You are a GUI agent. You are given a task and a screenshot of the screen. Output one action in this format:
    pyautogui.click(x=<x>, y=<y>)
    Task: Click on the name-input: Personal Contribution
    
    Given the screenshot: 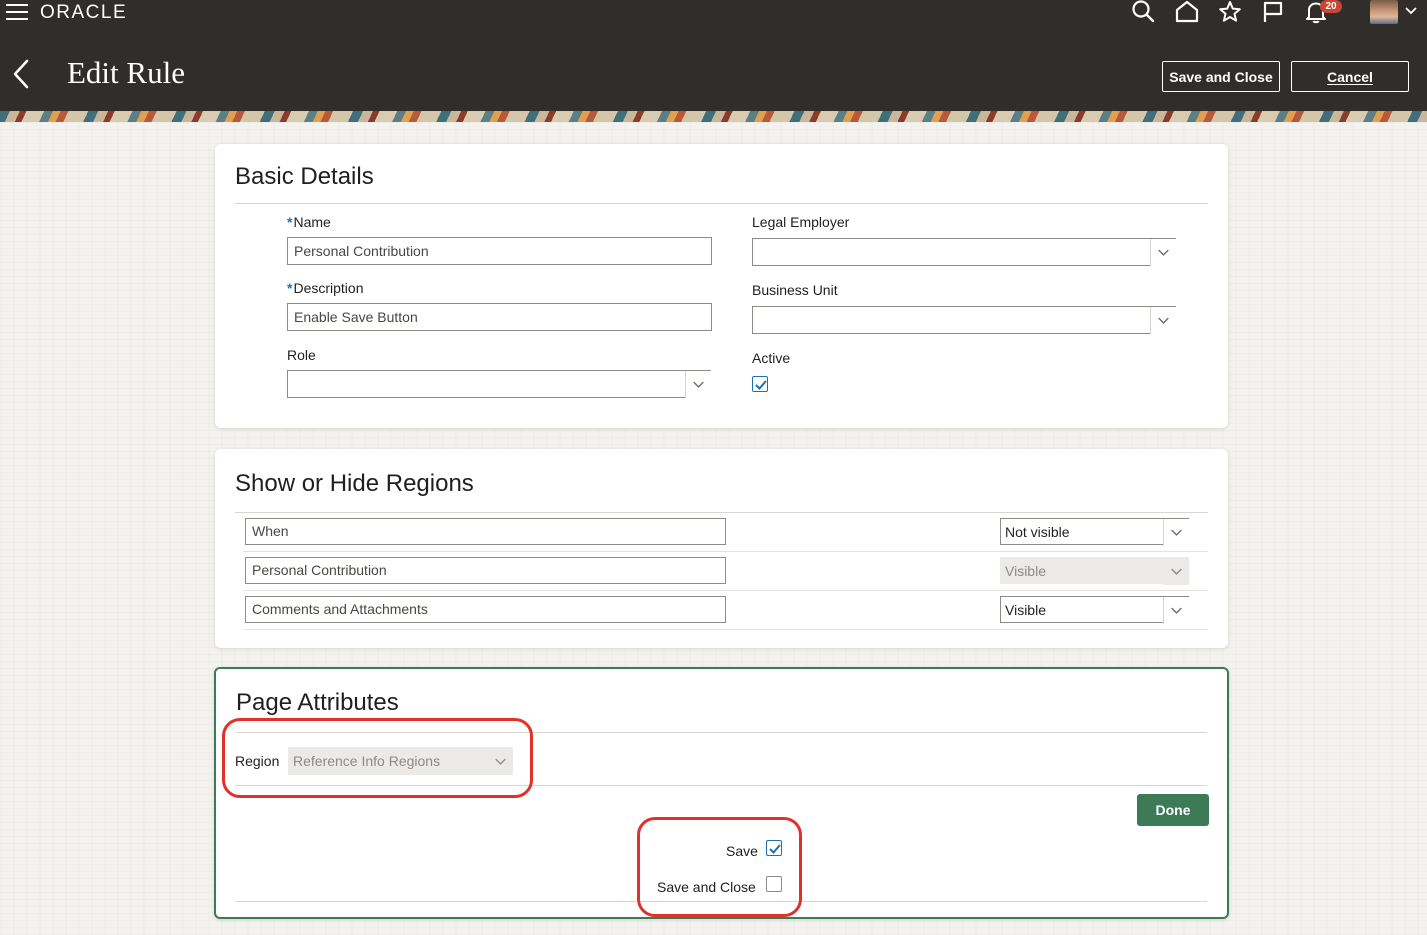 What is the action you would take?
    pyautogui.click(x=499, y=251)
    